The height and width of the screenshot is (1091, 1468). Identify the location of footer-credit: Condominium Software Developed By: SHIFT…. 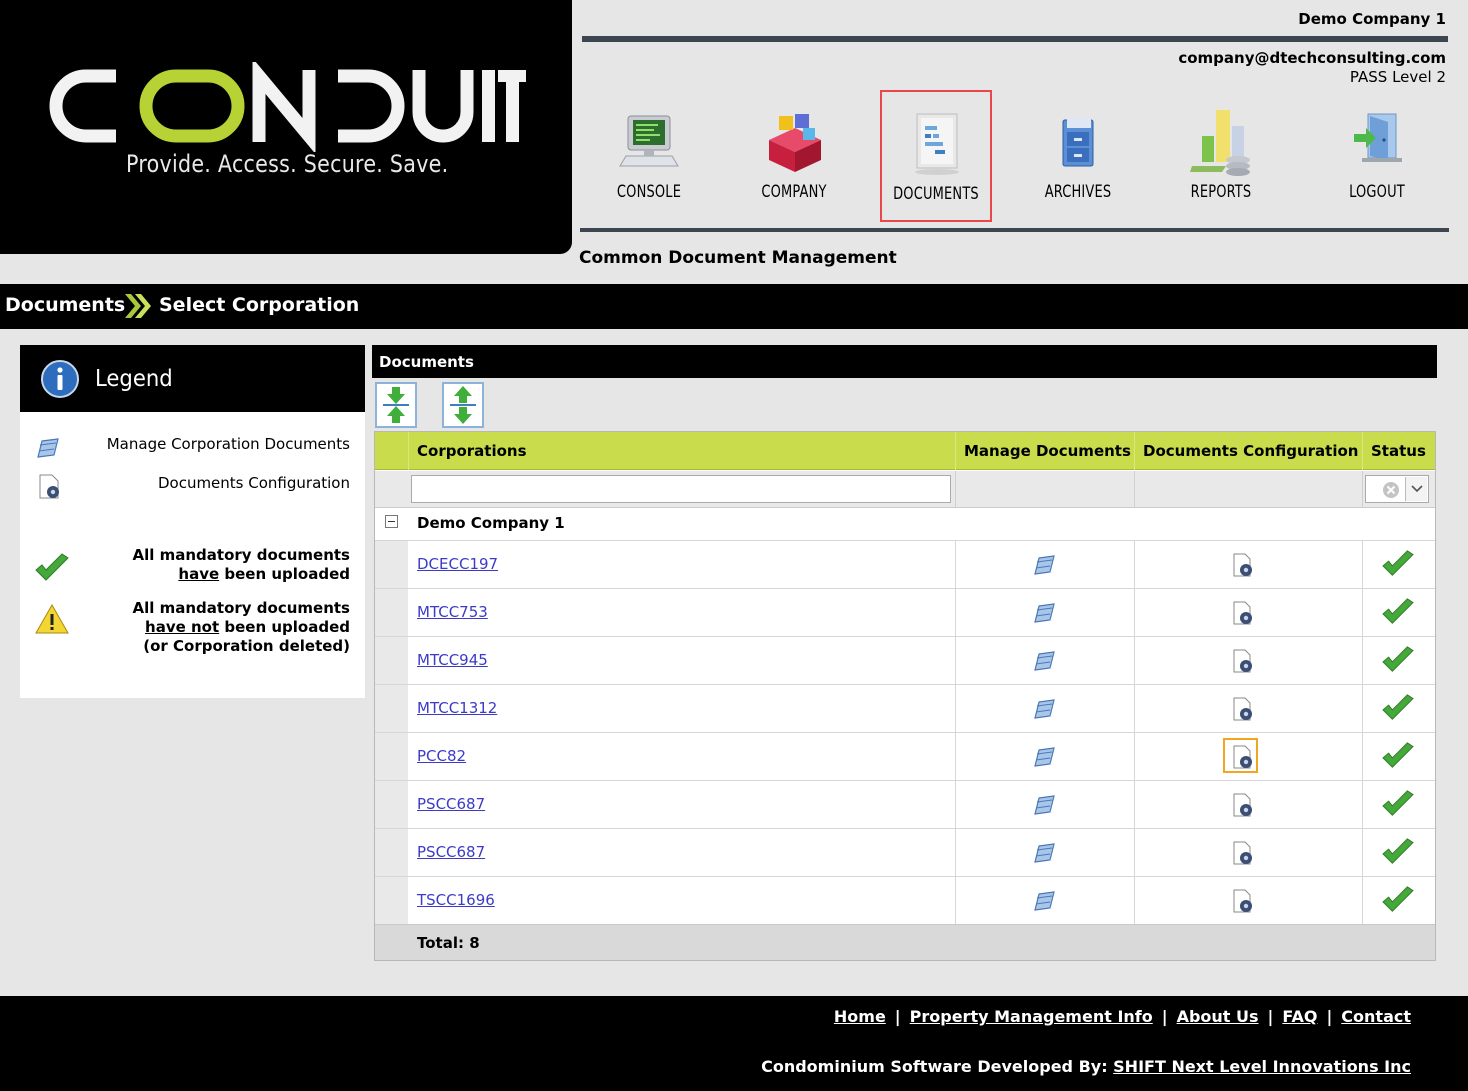
(1086, 1066).